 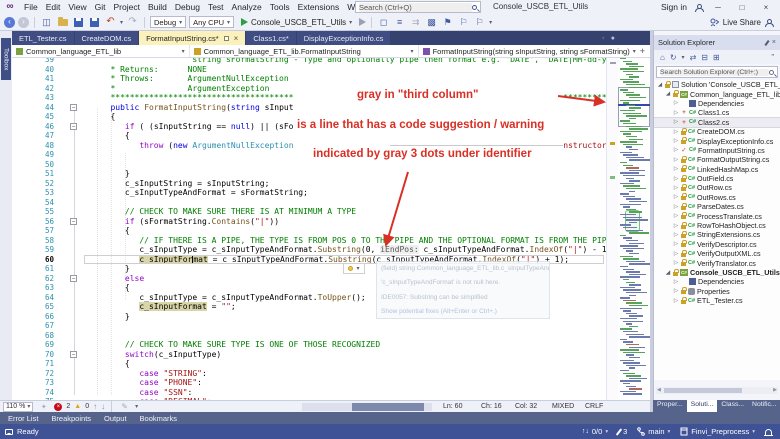 I want to click on tree-item-console-uscb-etl-utils: ◢ C# Console_USCB_ETL_Utils, so click(x=717, y=272).